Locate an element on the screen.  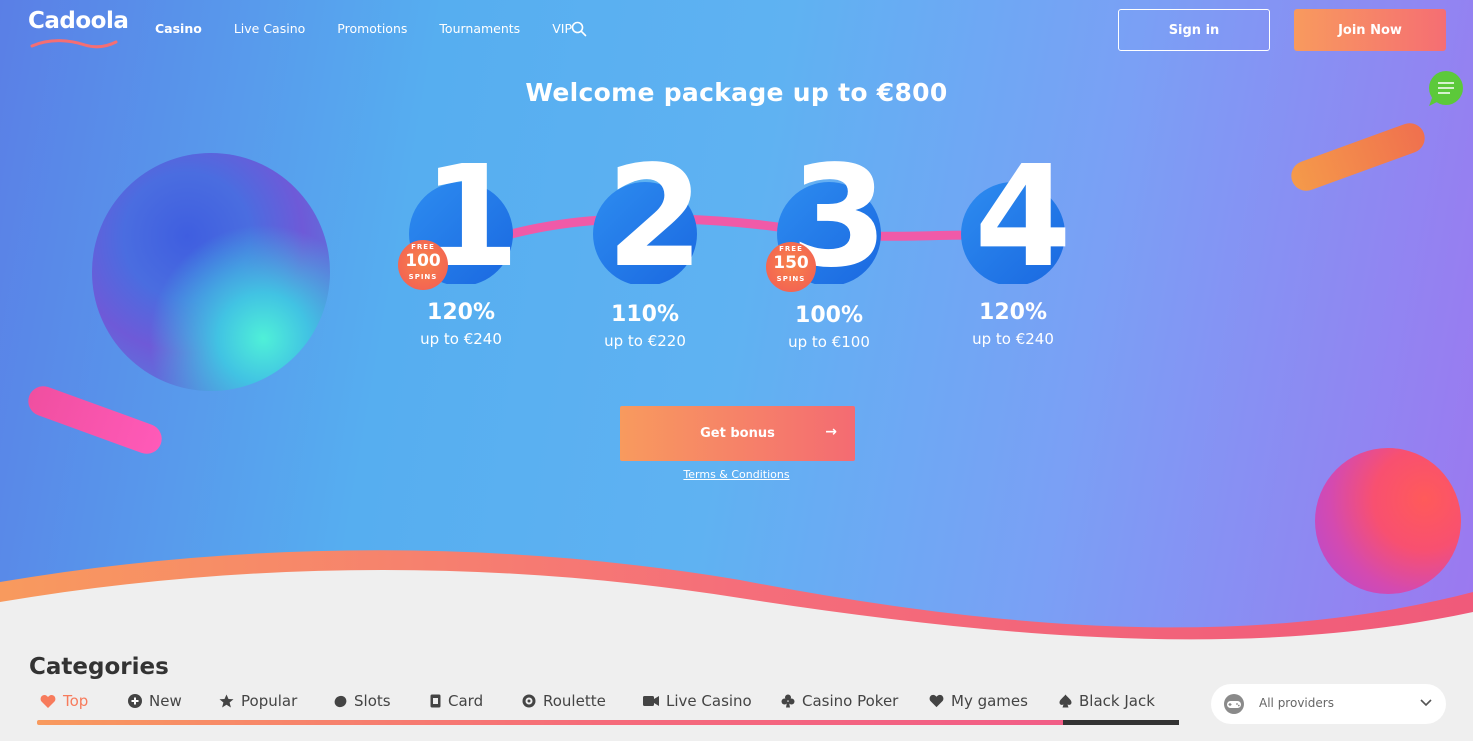
tab-casino-poker: Casino Poker is located at coordinates (839, 701).